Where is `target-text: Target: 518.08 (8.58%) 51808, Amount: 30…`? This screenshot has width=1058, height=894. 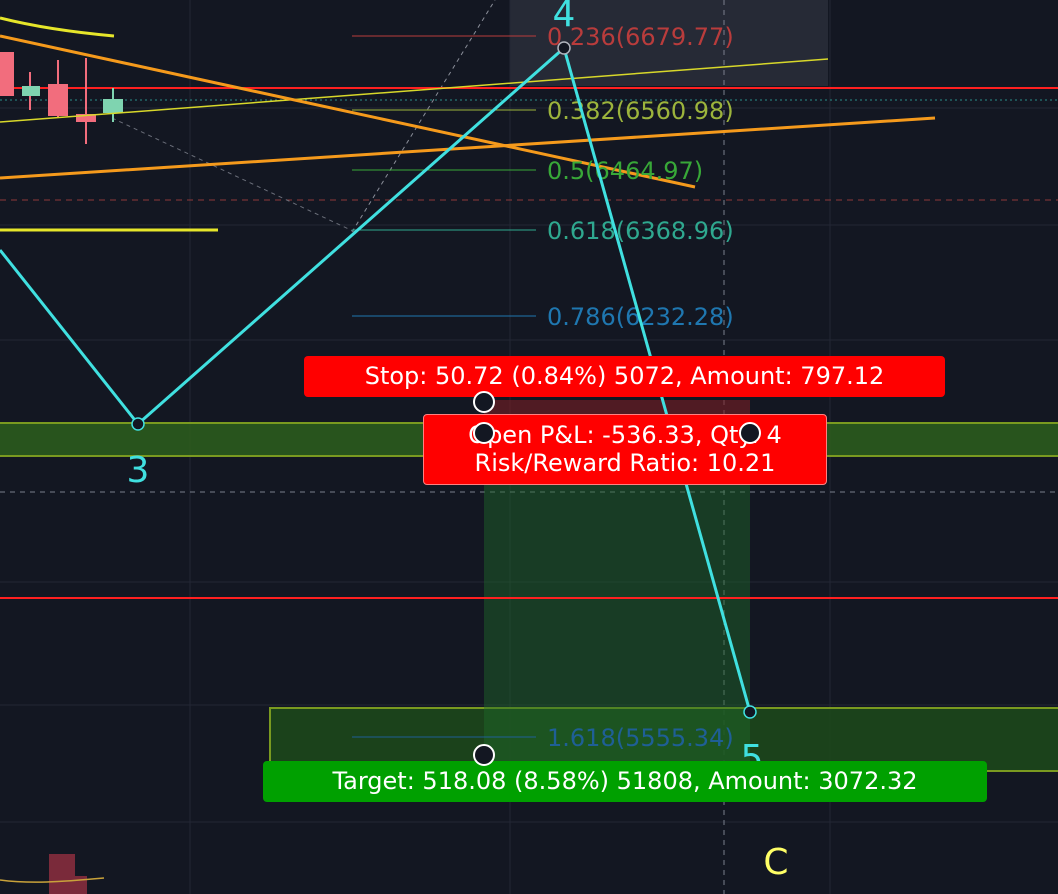 target-text: Target: 518.08 (8.58%) 51808, Amount: 30… is located at coordinates (625, 781).